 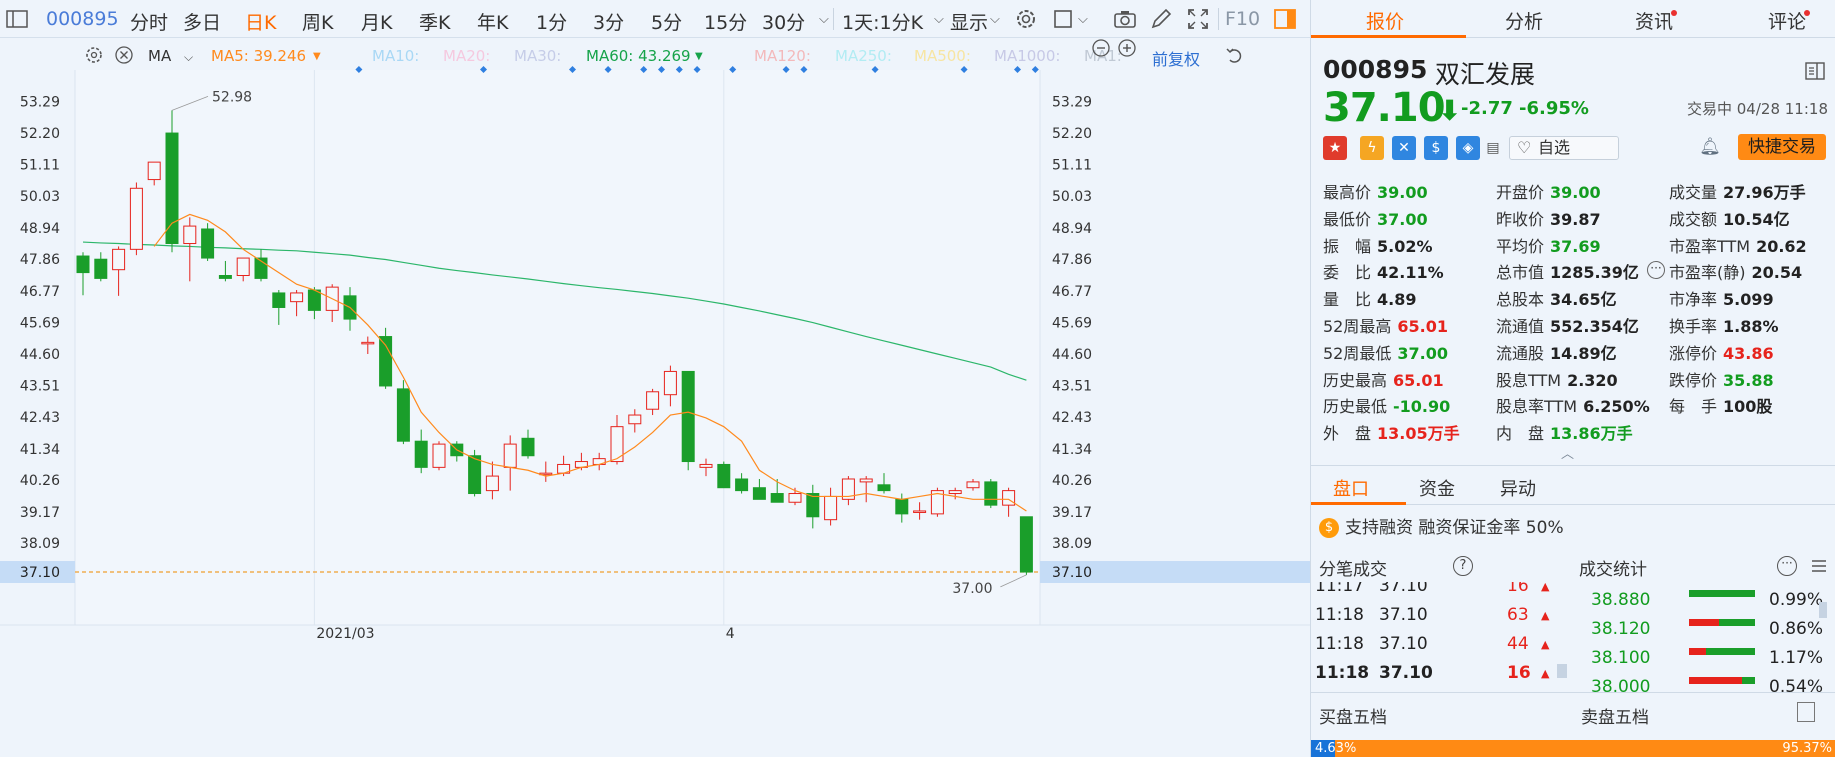 What do you see at coordinates (1436, 148) in the screenshot?
I see `dollar-icon: $` at bounding box center [1436, 148].